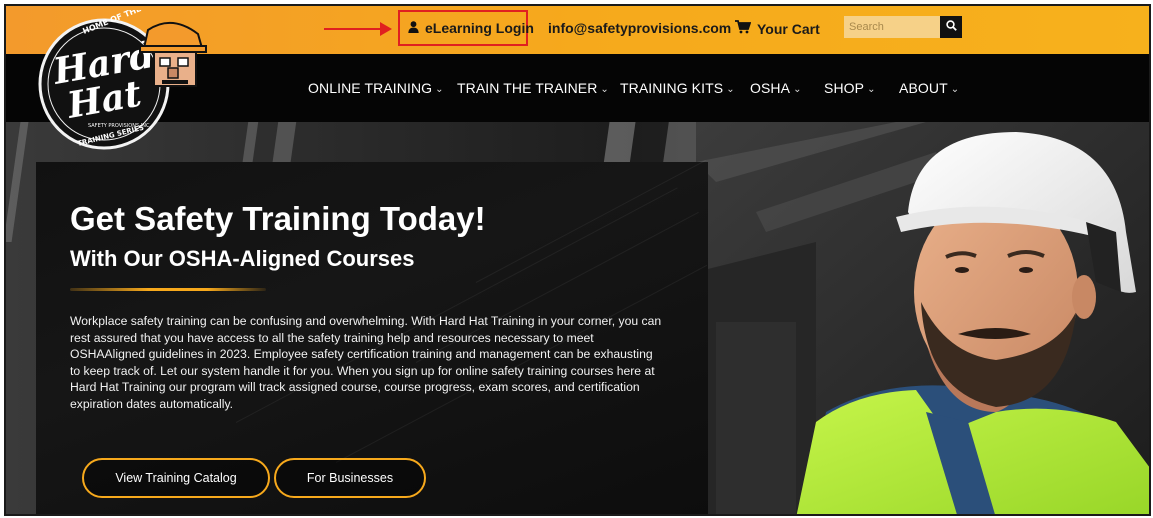 Image resolution: width=1153 pixels, height=518 pixels. Describe the element at coordinates (358, 29) in the screenshot. I see `arrow-right-icon` at that location.